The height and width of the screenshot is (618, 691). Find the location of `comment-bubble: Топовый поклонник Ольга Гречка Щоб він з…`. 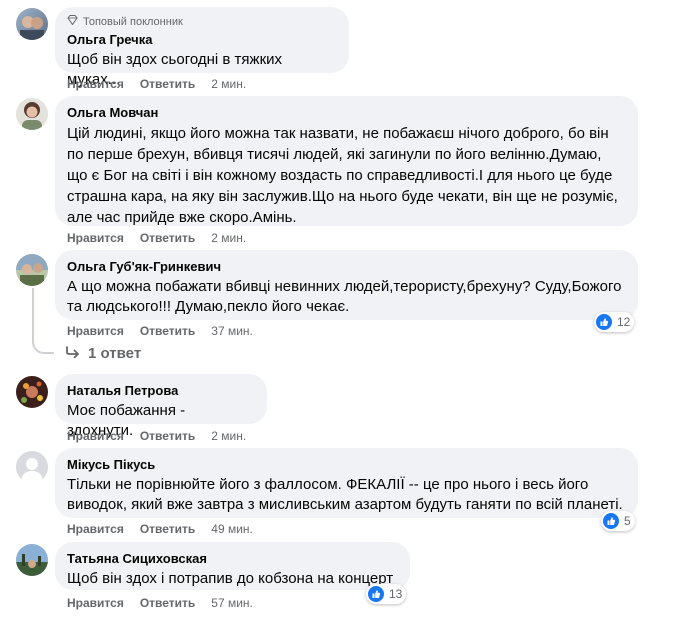

comment-bubble: Топовый поклонник Ольга Гречка Щоб він з… is located at coordinates (202, 47).